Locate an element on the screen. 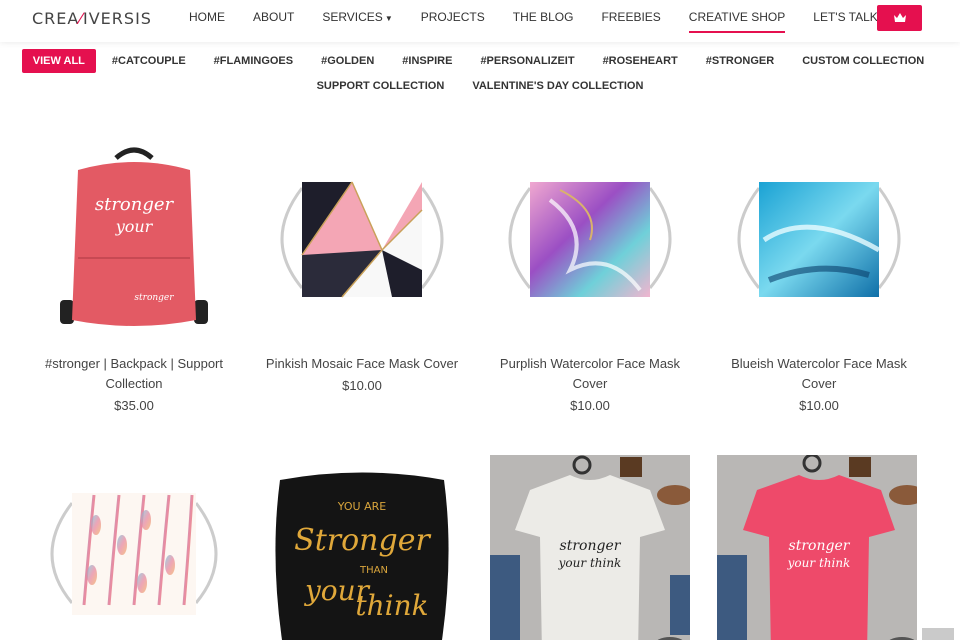  shop-button is located at coordinates (899, 18).